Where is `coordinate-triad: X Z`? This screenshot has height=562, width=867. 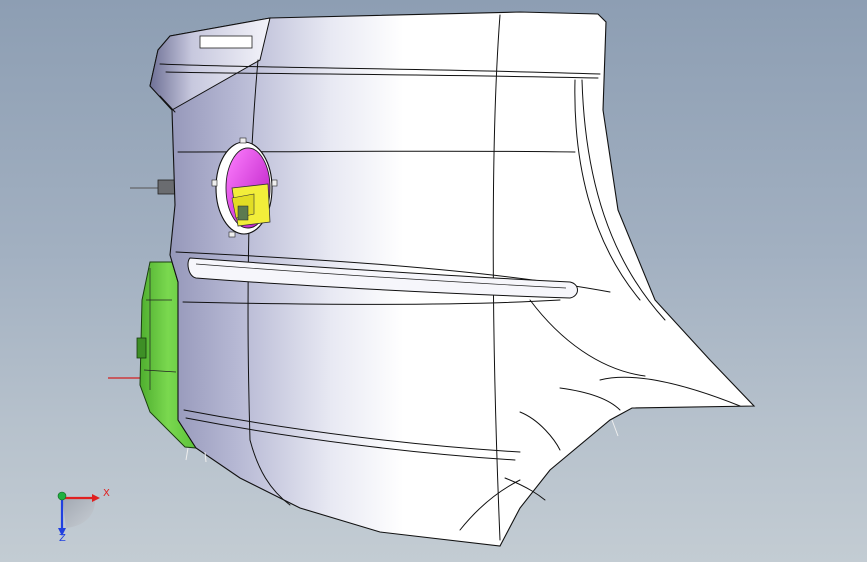
coordinate-triad: X Z is located at coordinates (83, 516).